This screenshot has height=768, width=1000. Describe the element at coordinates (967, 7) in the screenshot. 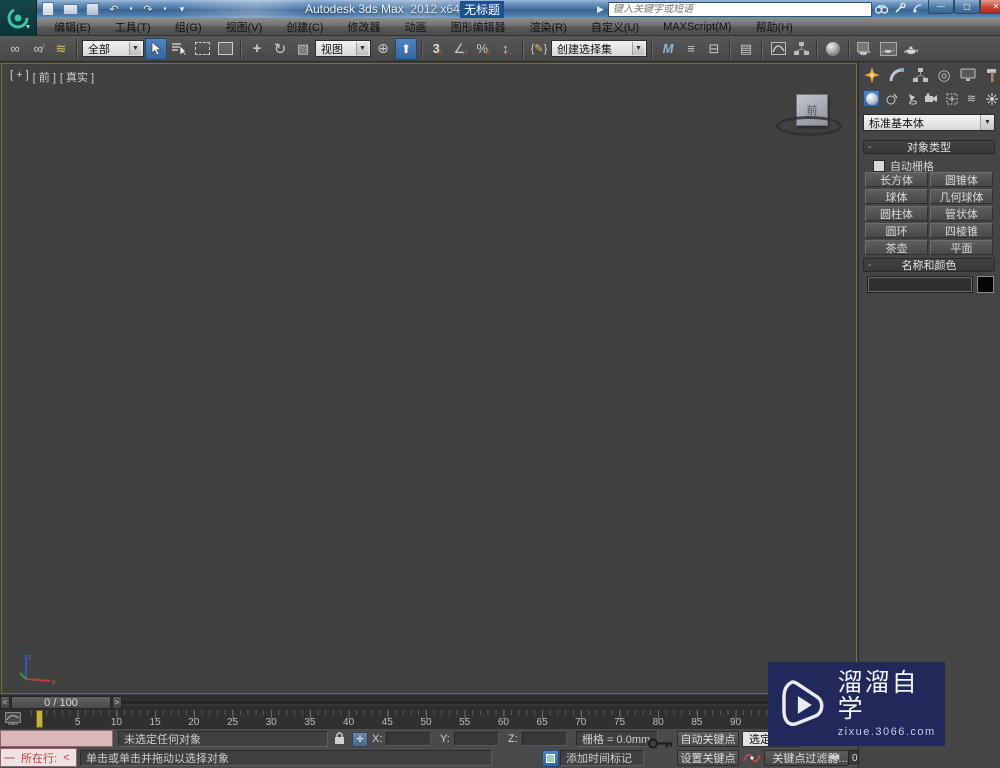

I see `restore-button: ▢` at that location.